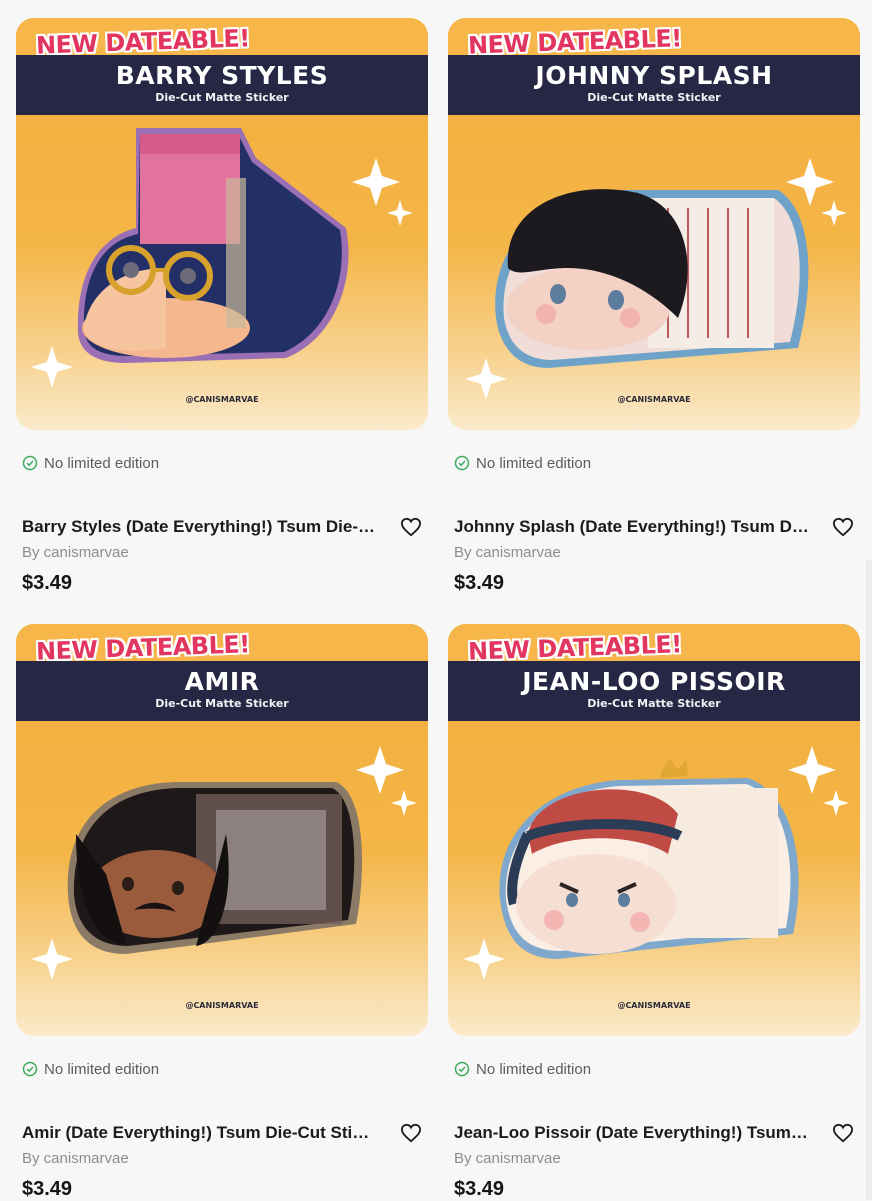 The image size is (872, 1201). Describe the element at coordinates (869, 880) in the screenshot. I see `page-scrollbar` at that location.